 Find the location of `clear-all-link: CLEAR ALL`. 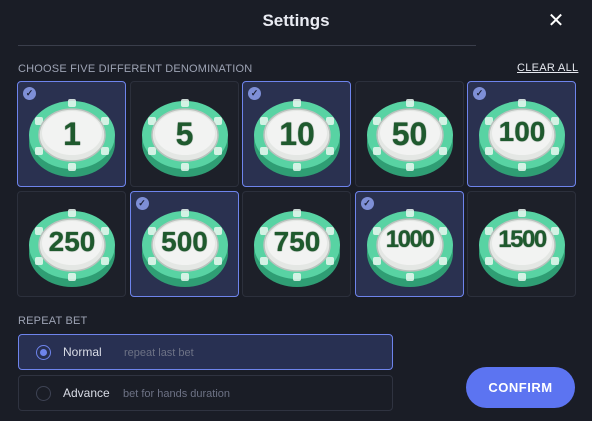

clear-all-link: CLEAR ALL is located at coordinates (547, 68).